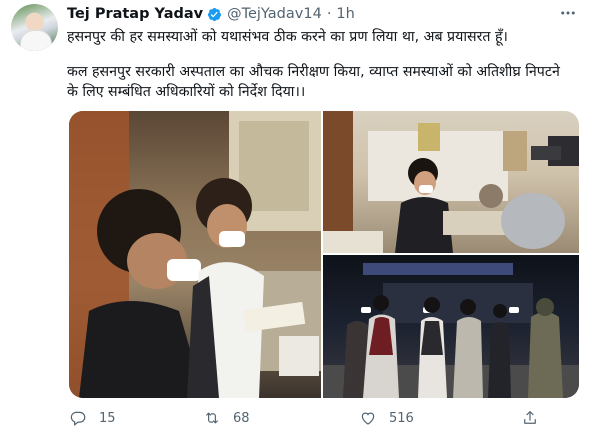 The height and width of the screenshot is (439, 591). Describe the element at coordinates (78, 418) in the screenshot. I see `reply-icon` at that location.